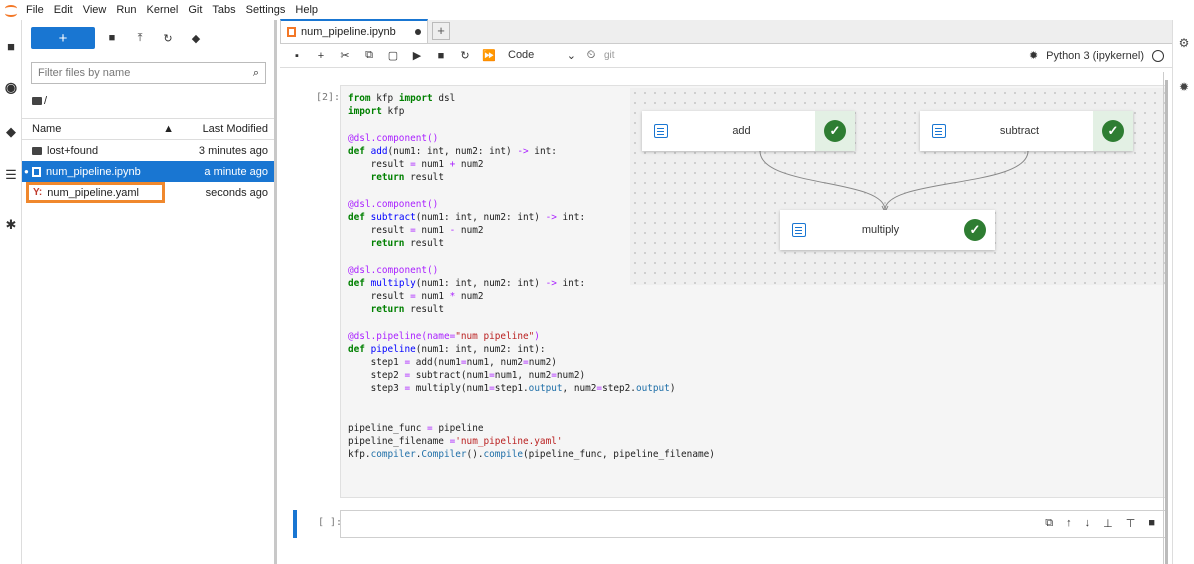  What do you see at coordinates (726, 31) in the screenshot?
I see `tab-bar: num_pipeline.ipynb +` at bounding box center [726, 31].